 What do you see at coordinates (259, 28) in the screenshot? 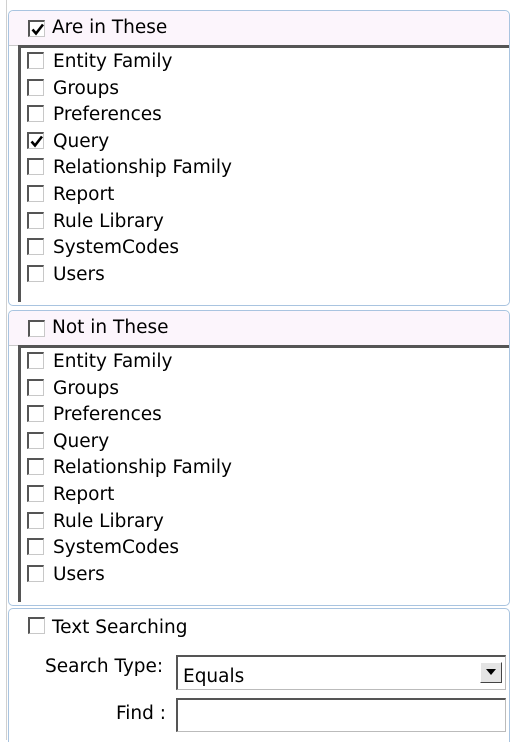
I see `are-in-these-header: Are in These` at bounding box center [259, 28].